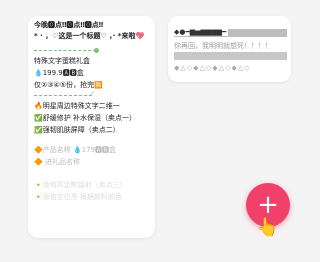  Describe the element at coordinates (77, 106) in the screenshot. I see `feature-line: 🔥明星周边特殊文字二维一` at that location.